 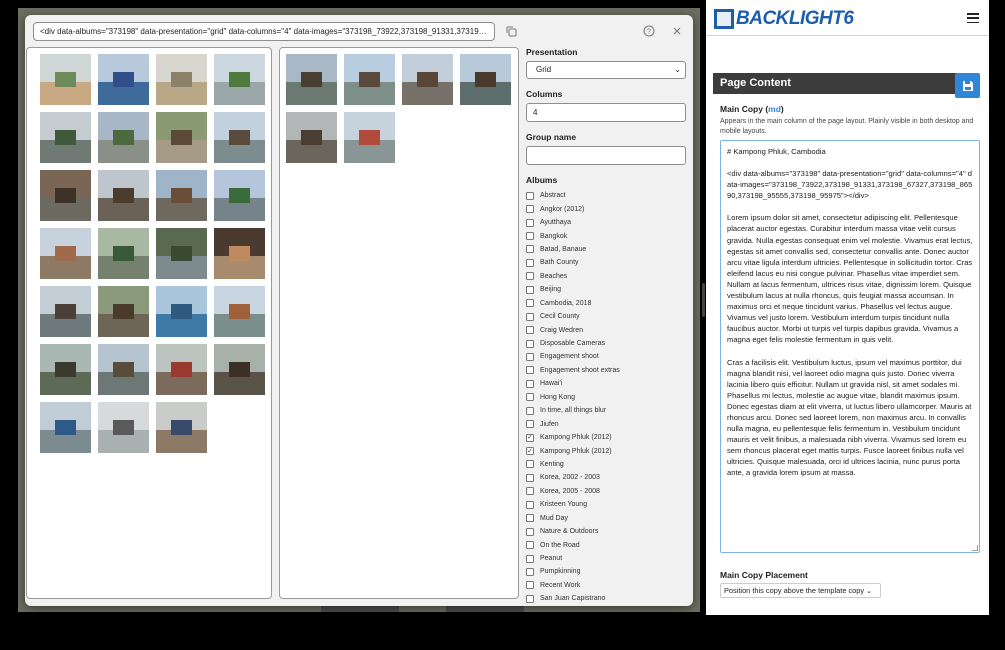 I want to click on copy-icon, so click(x=511, y=31).